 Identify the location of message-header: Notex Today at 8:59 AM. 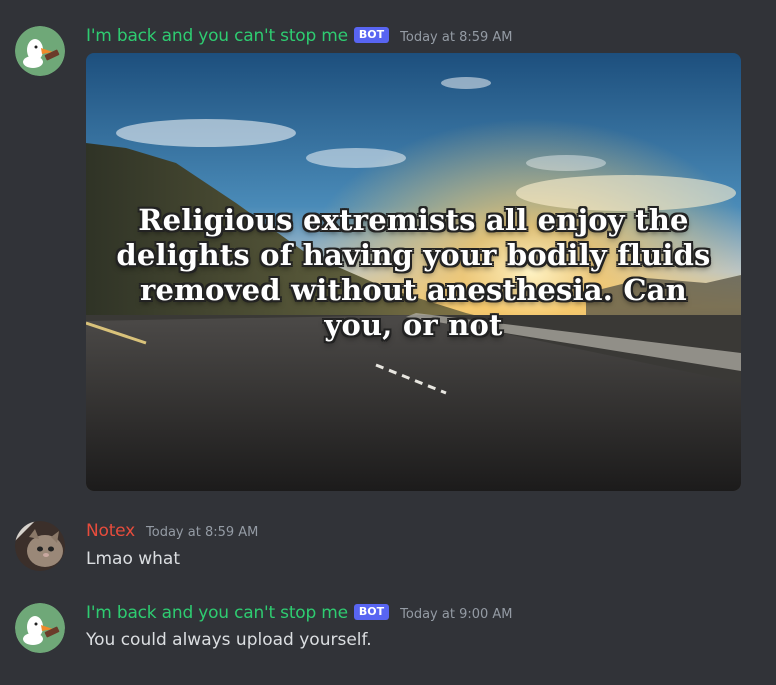
(172, 531).